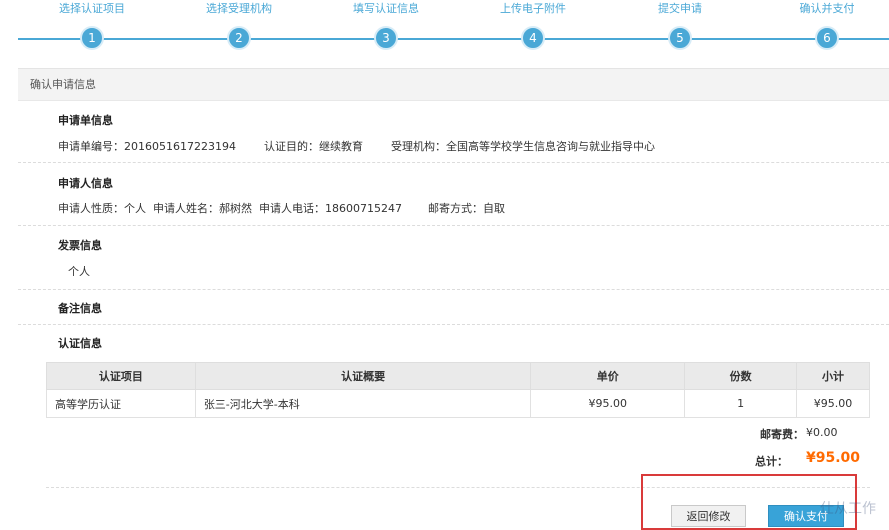 The width and height of the screenshot is (889, 530). Describe the element at coordinates (827, 8) in the screenshot. I see `step-label: 确认并支付` at that location.